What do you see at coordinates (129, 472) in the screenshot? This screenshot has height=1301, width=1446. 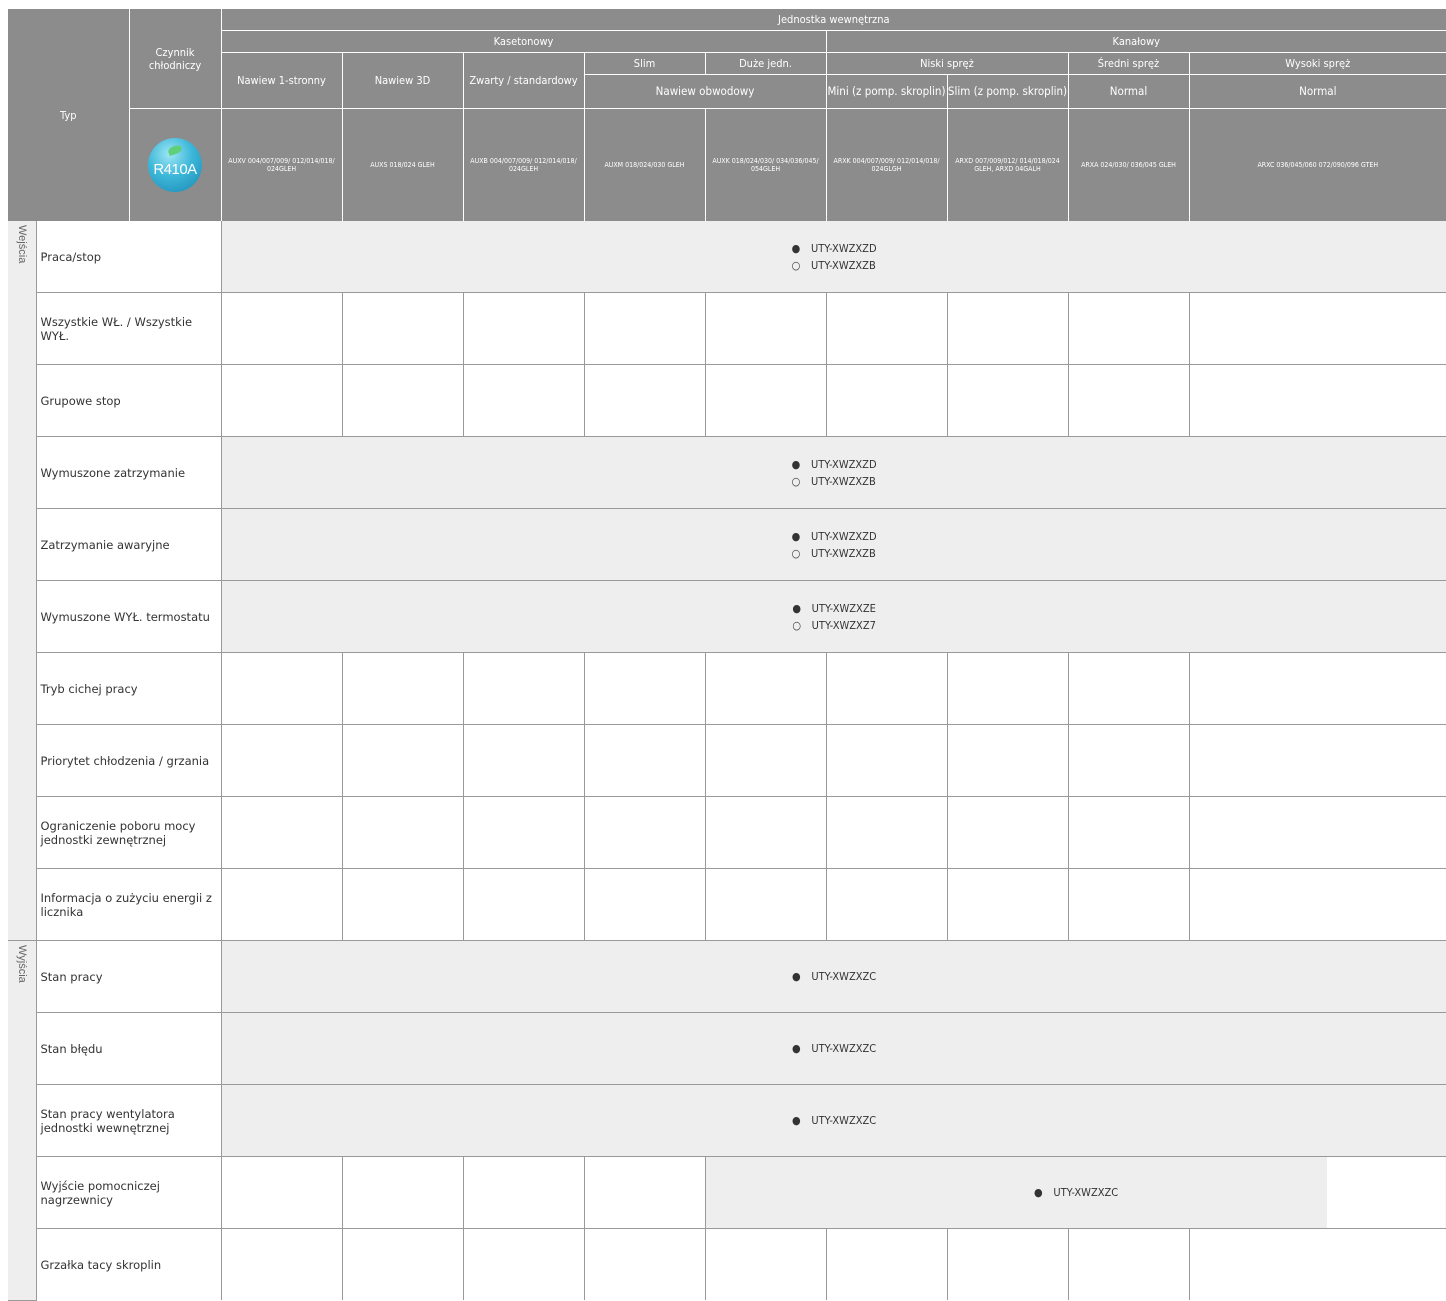 I see `row-label: Wymuszone zatrzymanie` at bounding box center [129, 472].